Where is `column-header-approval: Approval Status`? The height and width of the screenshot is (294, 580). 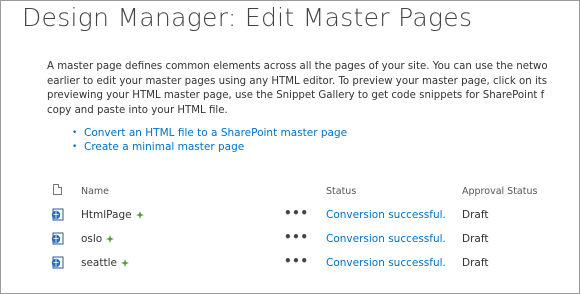
column-header-approval: Approval Status is located at coordinates (499, 191).